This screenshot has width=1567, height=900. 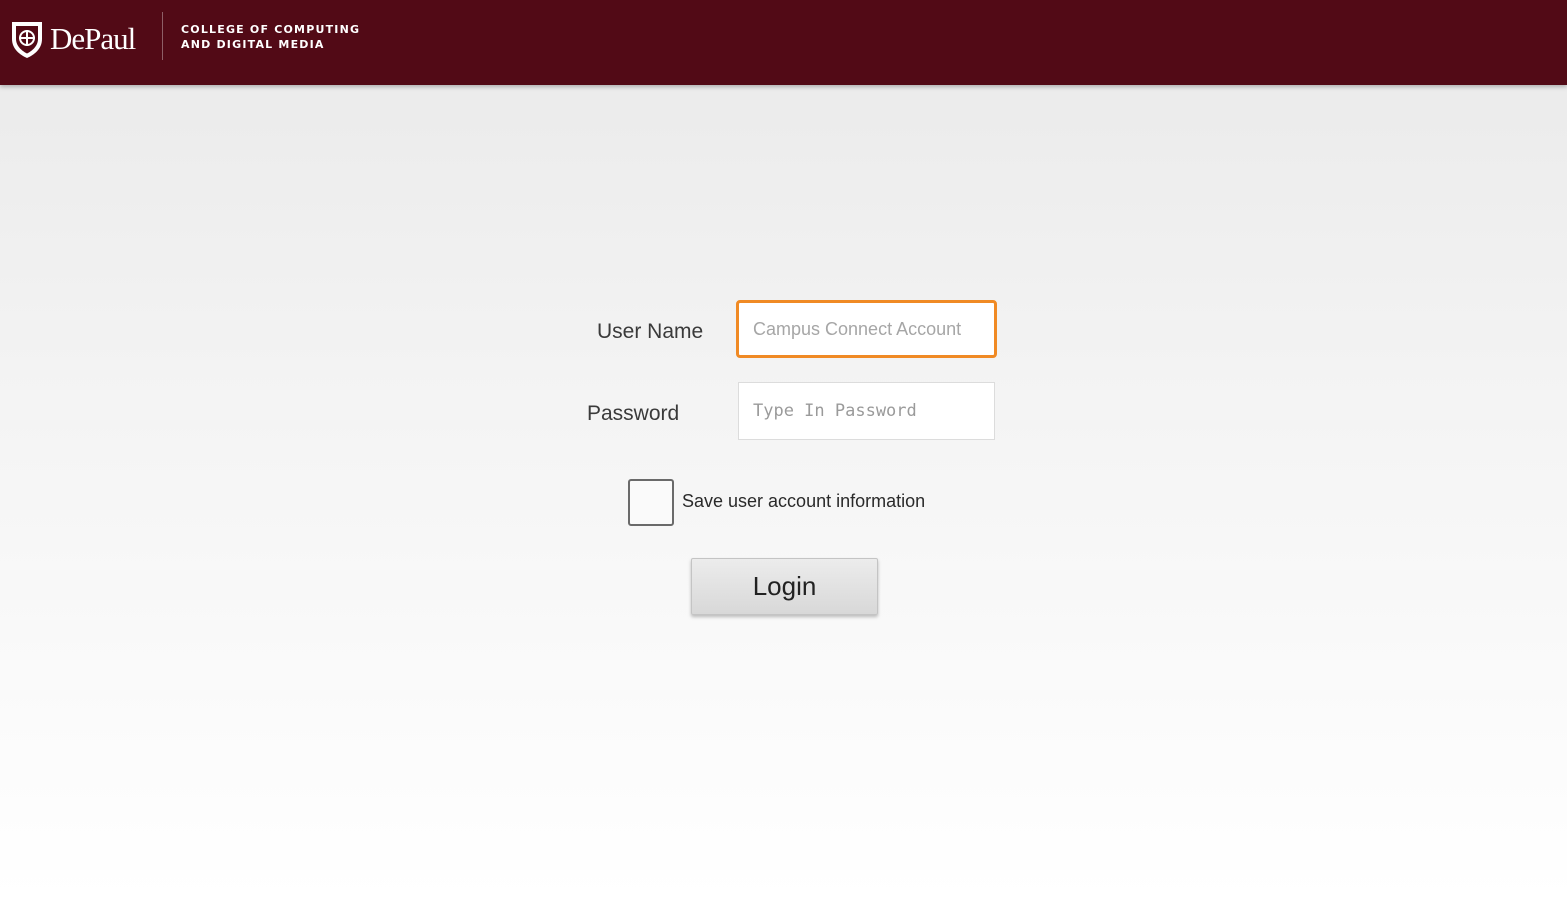 What do you see at coordinates (803, 501) in the screenshot?
I see `save-account-label: Save user account information` at bounding box center [803, 501].